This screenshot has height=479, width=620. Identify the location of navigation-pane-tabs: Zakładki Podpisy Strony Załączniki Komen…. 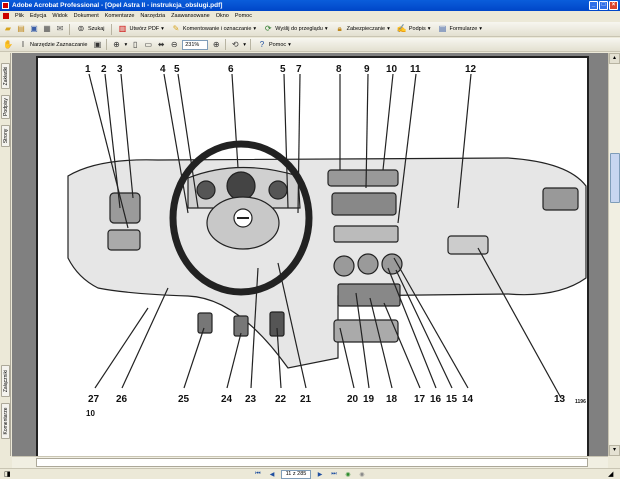
(5, 254).